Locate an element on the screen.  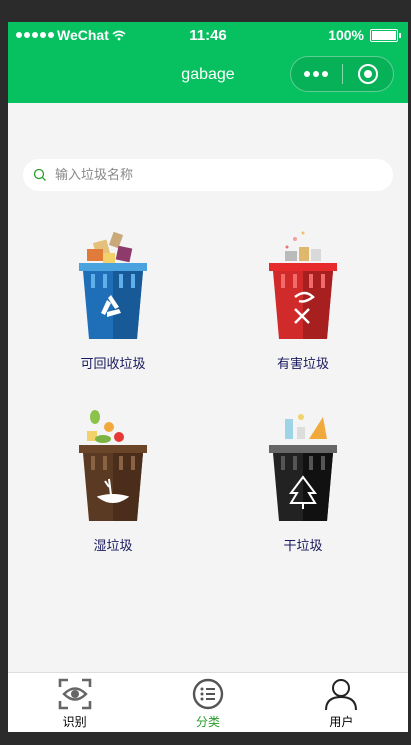
battery-icon is located at coordinates (385, 35).